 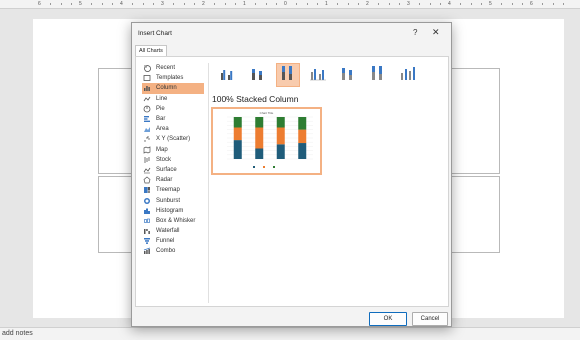 I want to click on category-item-recent: Recent, so click(x=173, y=68).